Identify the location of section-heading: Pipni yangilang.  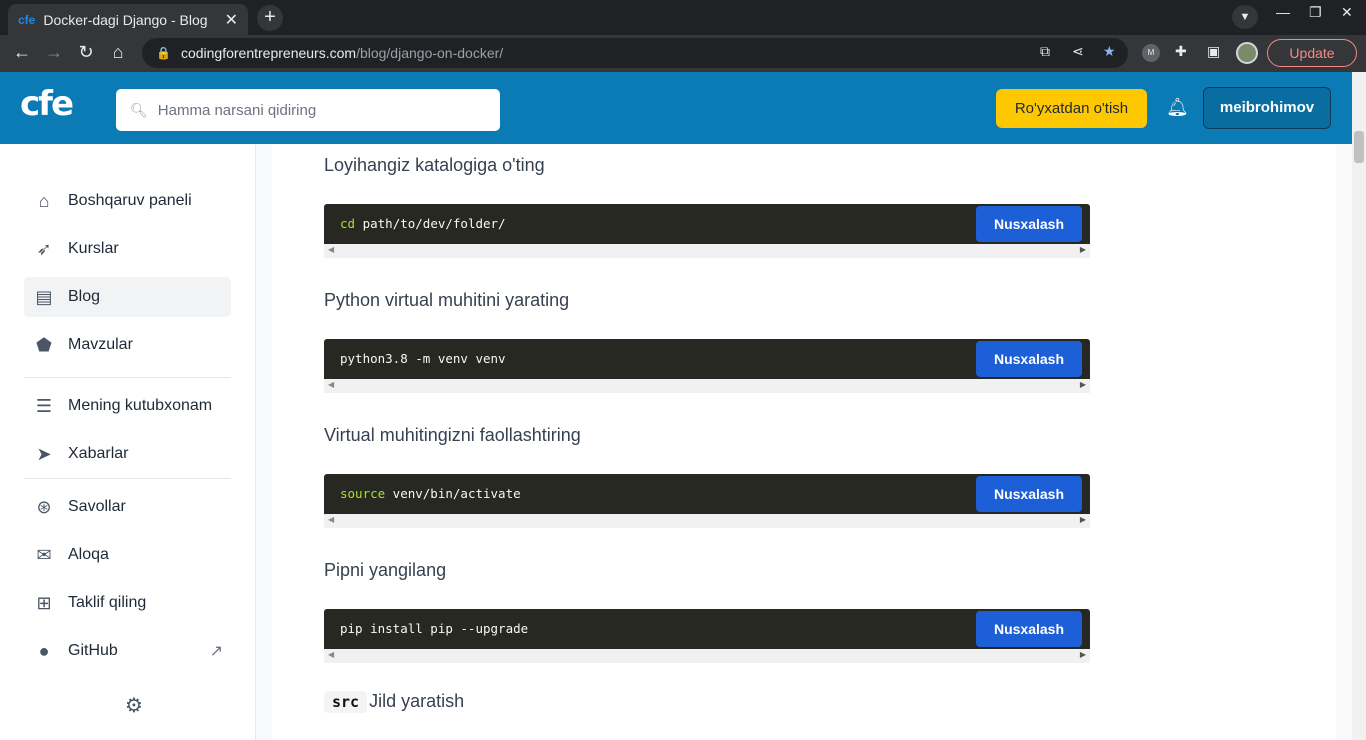
(385, 570).